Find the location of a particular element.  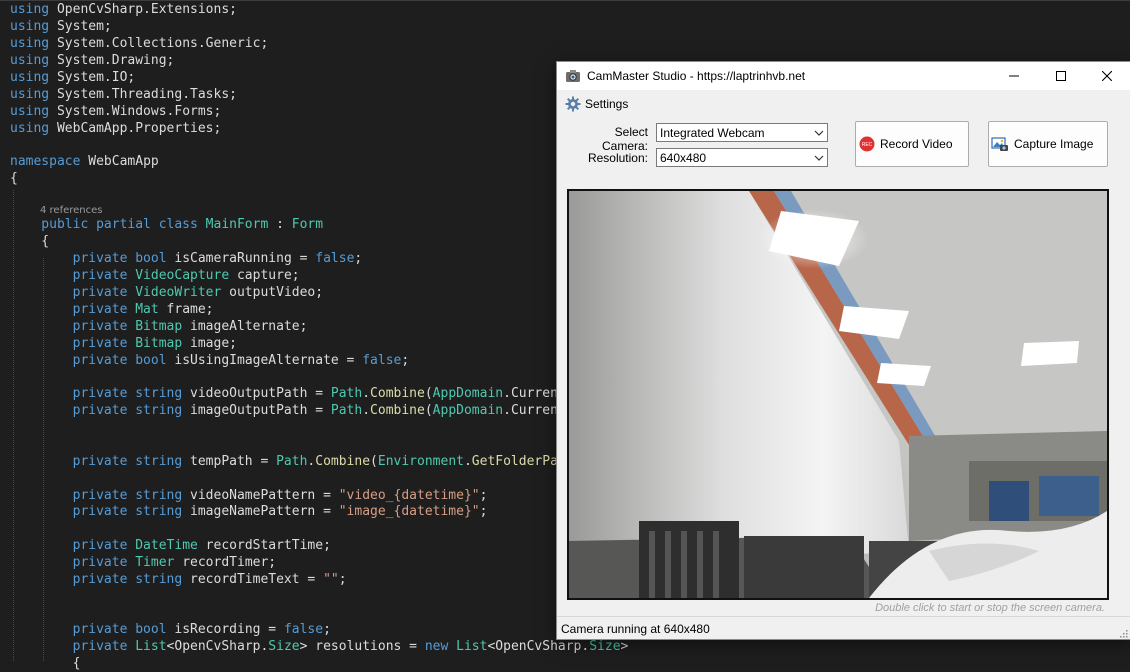

menu-item-settings: Settings is located at coordinates (596, 104).